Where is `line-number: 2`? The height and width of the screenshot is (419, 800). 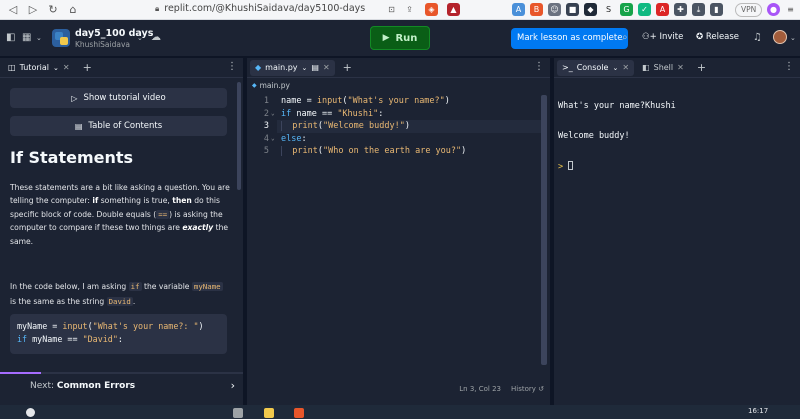
line-number: 2 is located at coordinates (266, 113).